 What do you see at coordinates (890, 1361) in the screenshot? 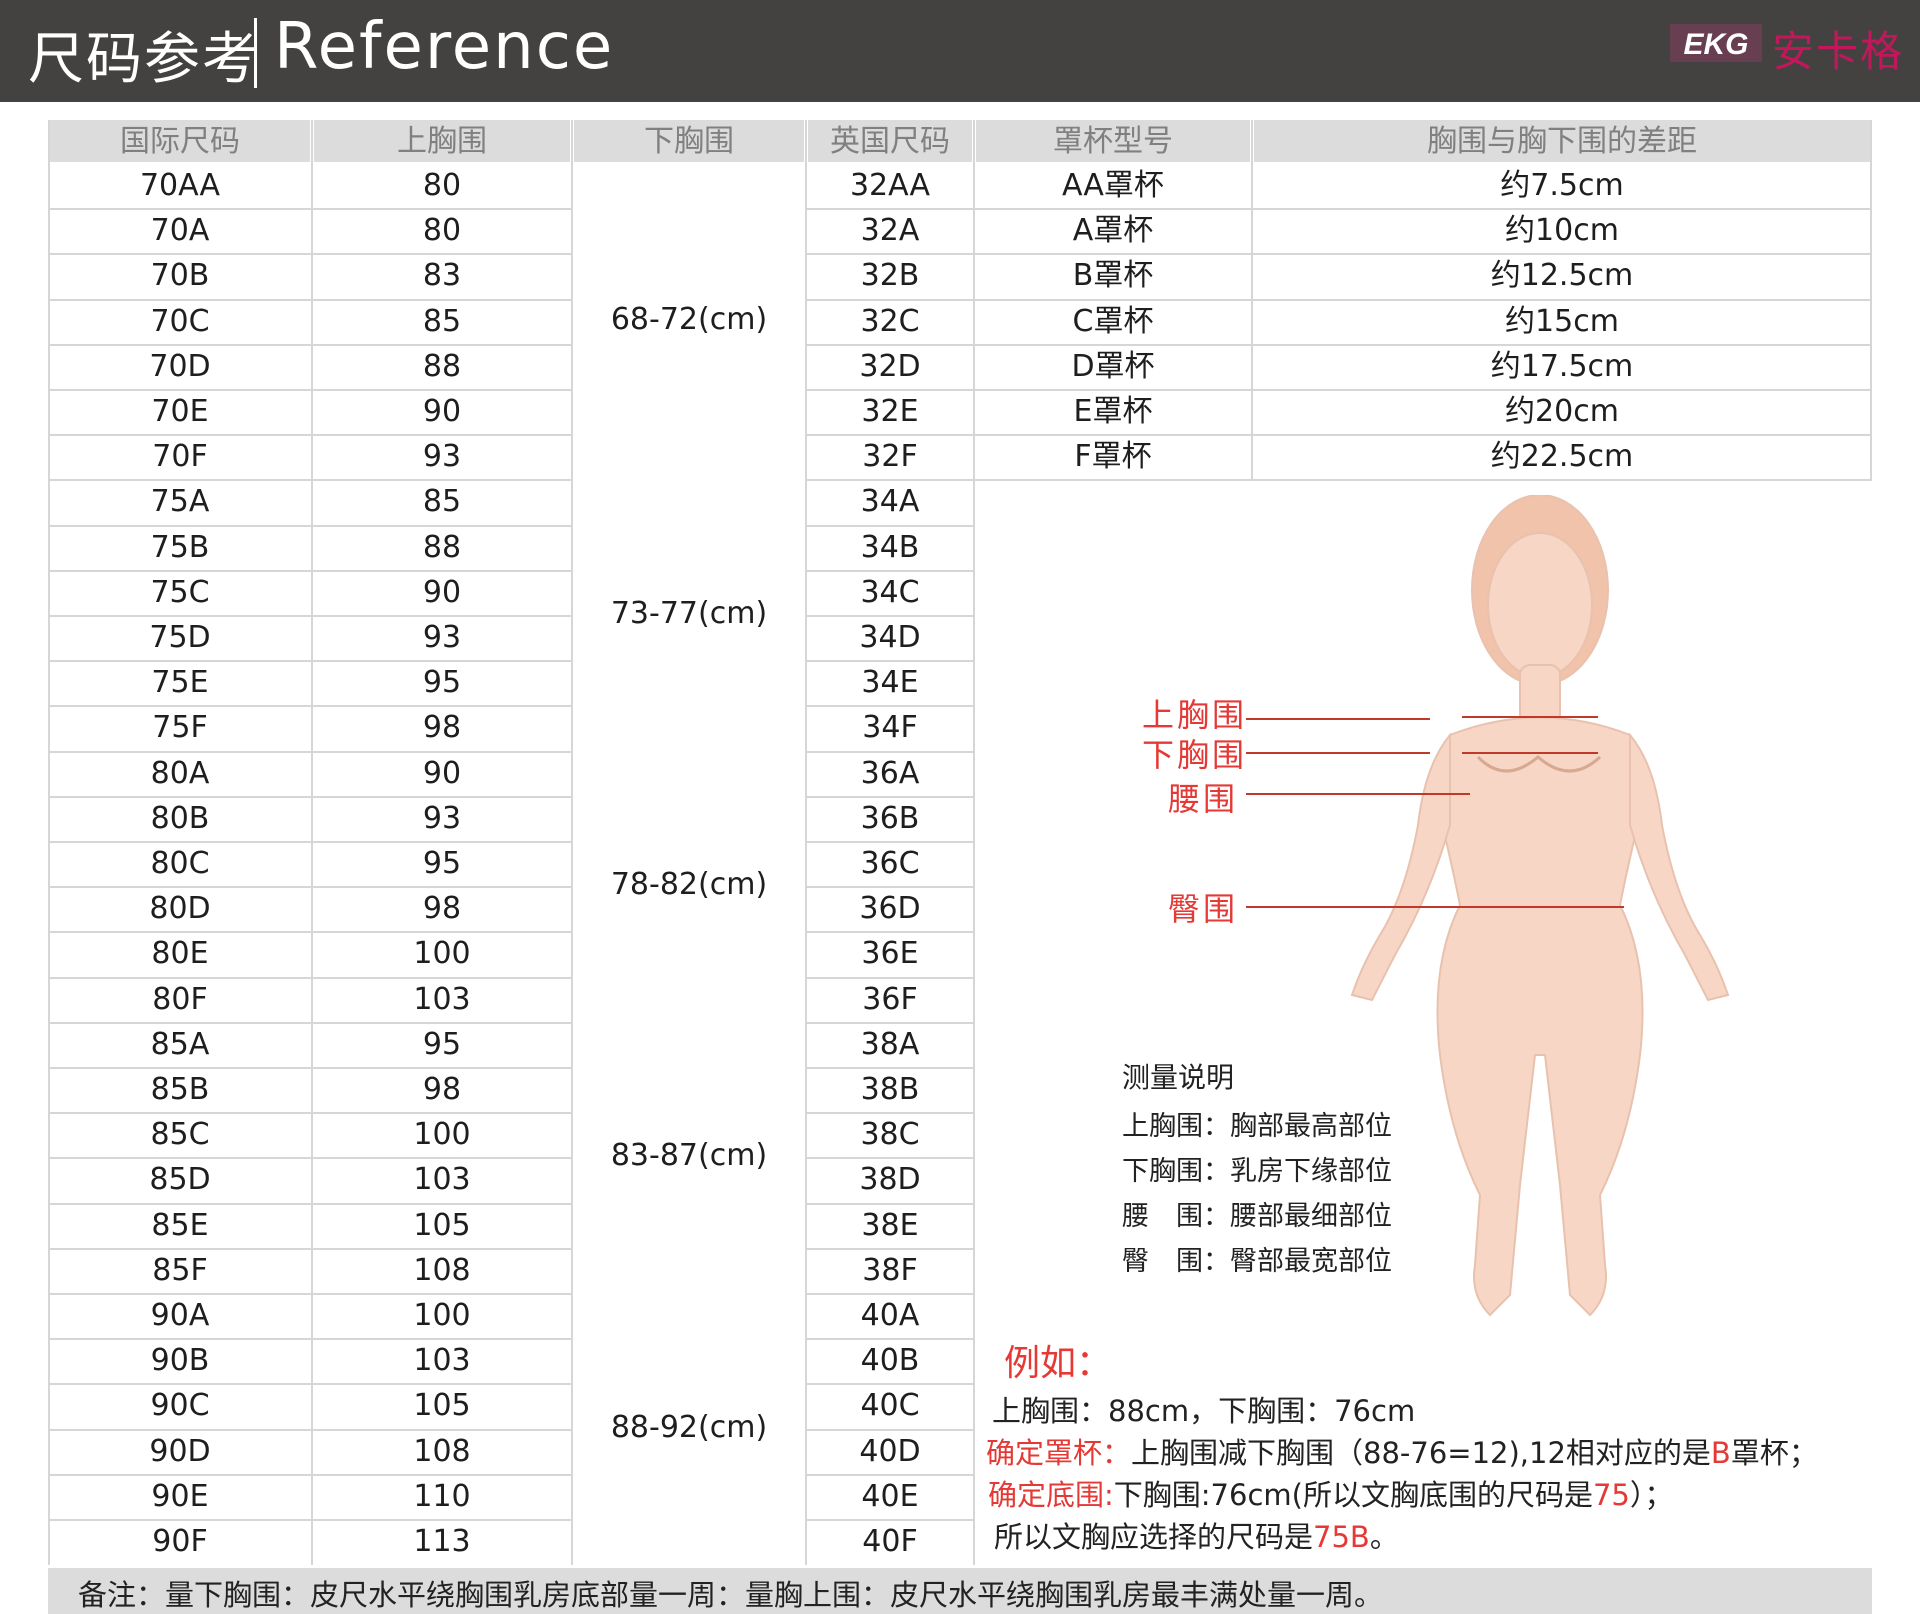
I see `table-cell-uk: 40B` at bounding box center [890, 1361].